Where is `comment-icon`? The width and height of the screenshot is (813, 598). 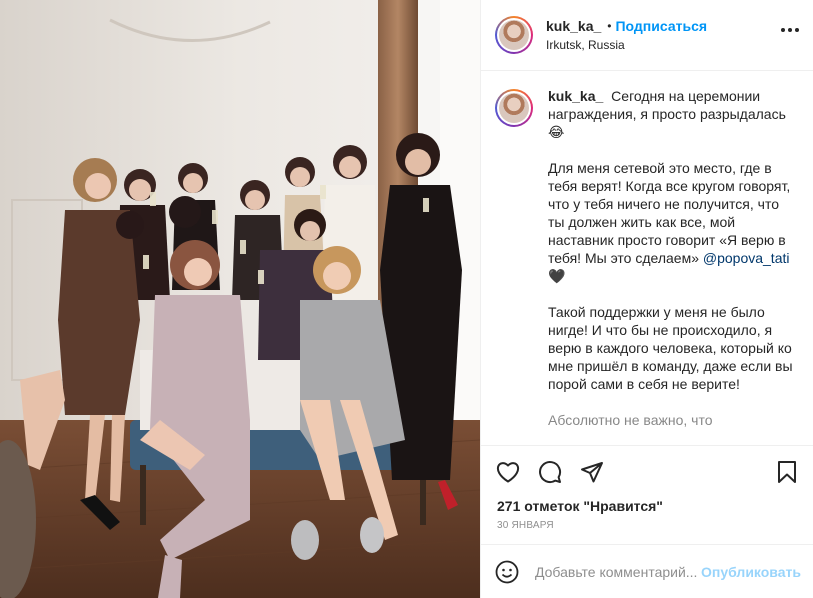
comment-icon is located at coordinates (550, 472).